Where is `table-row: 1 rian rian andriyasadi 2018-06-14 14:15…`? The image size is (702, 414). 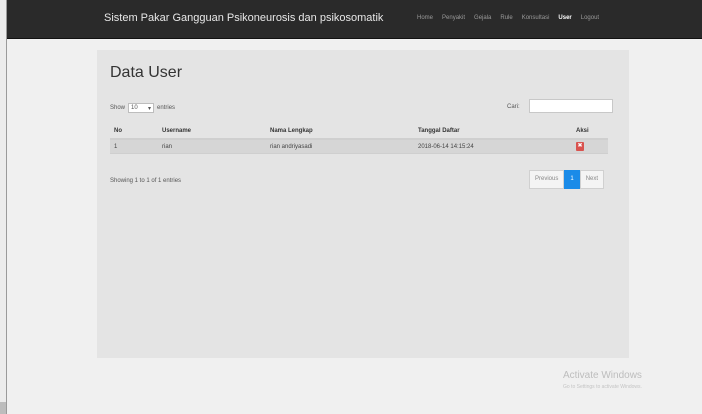 table-row: 1 rian rian andriyasadi 2018-06-14 14:15… is located at coordinates (359, 146).